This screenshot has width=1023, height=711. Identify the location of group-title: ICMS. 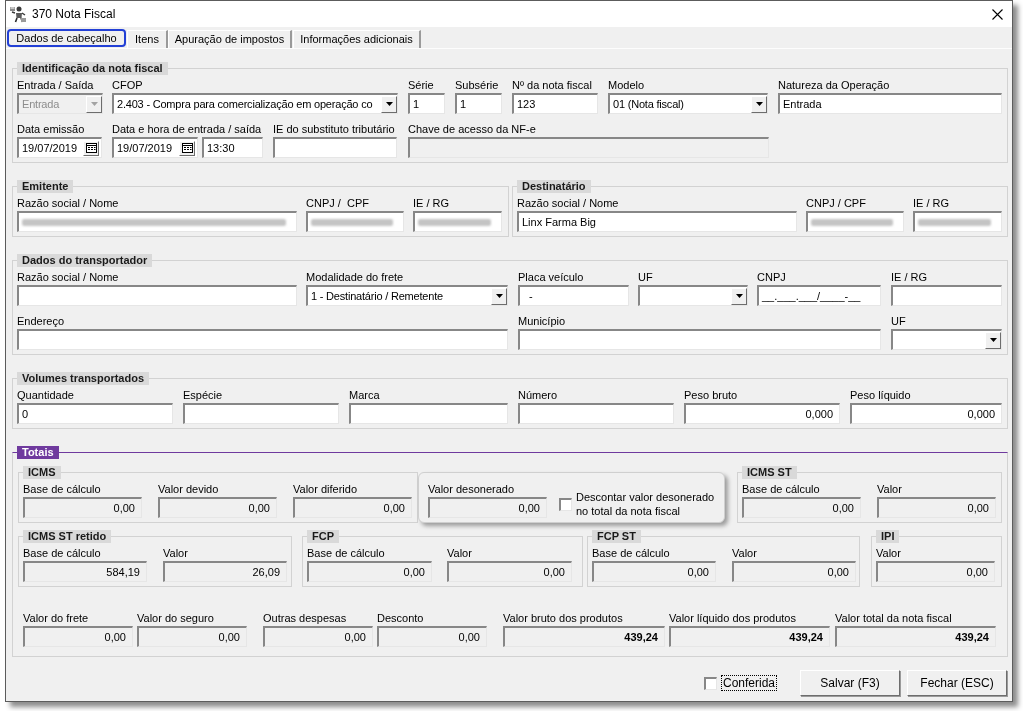
(42, 472).